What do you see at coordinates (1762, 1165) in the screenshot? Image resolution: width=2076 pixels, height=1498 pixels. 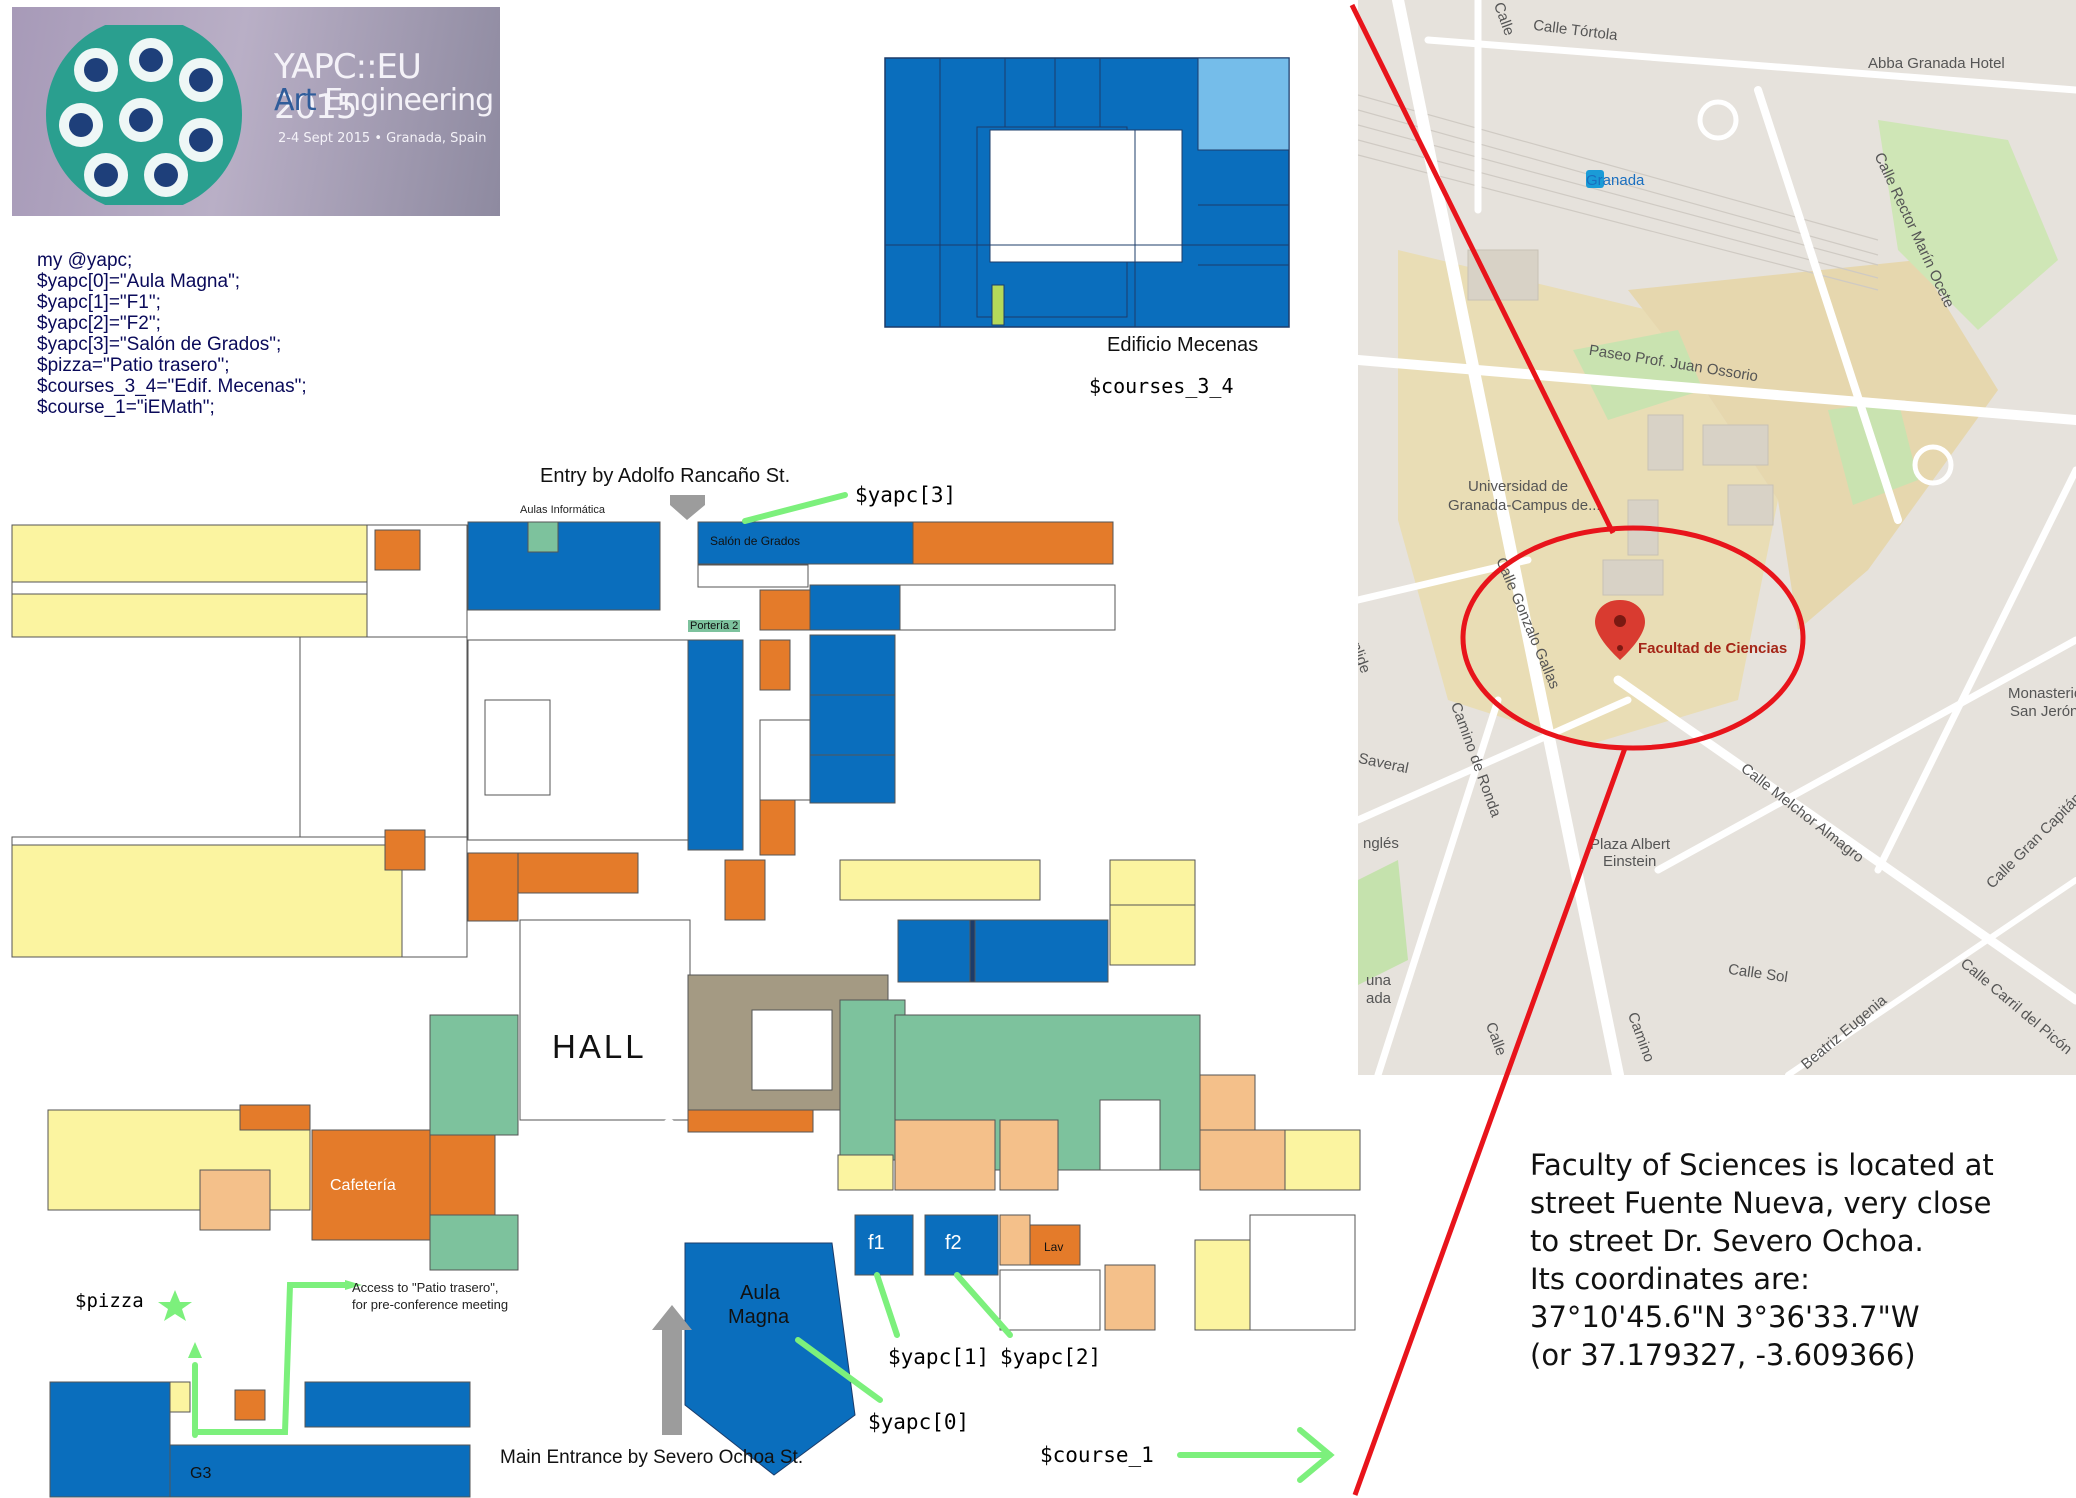 I see `description-line: Faculty of Sciences is located at` at bounding box center [1762, 1165].